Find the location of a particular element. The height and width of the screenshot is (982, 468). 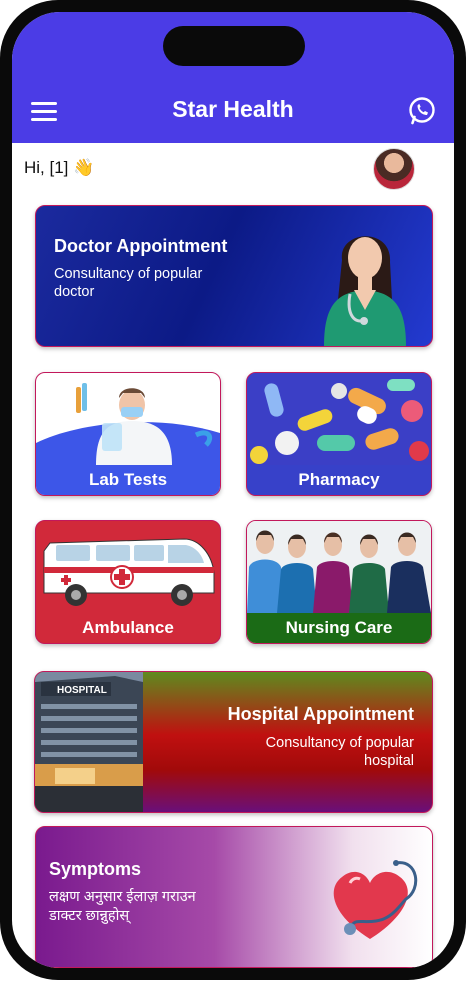

avatar is located at coordinates (394, 169).